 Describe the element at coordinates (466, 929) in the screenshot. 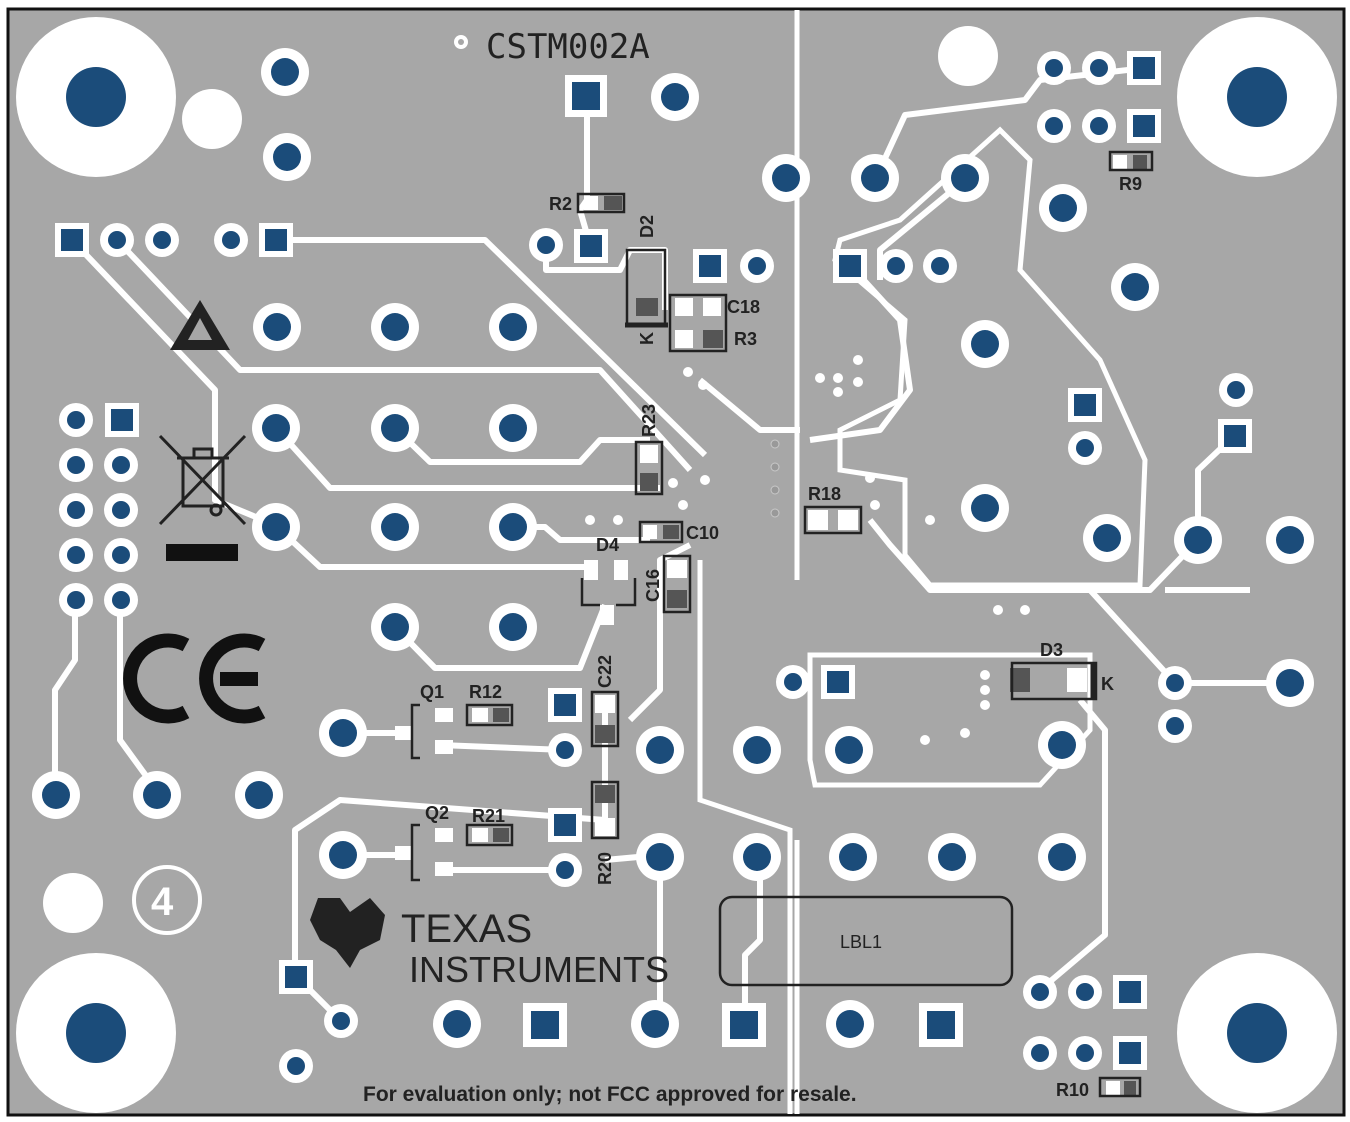

I see `ti-logo-line1: TEXAS` at that location.